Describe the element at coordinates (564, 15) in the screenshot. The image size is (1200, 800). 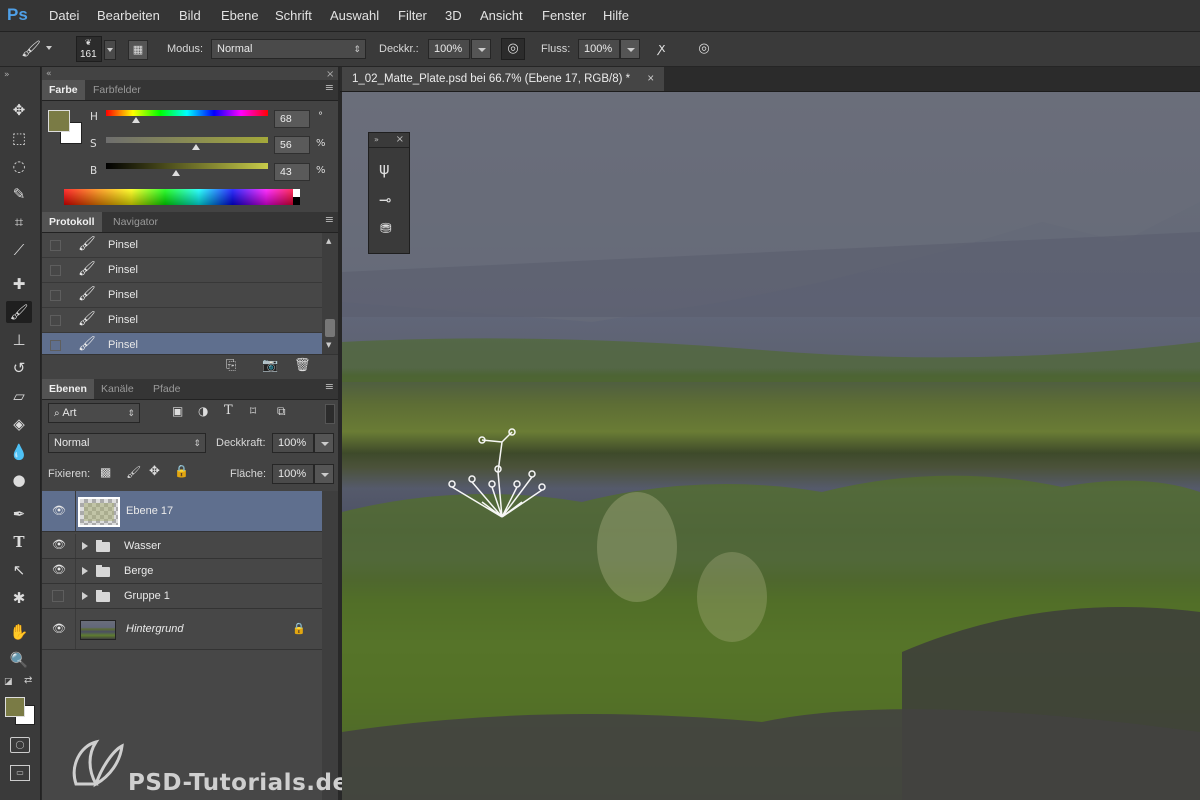
I see `menu-fenster: Fenster` at that location.